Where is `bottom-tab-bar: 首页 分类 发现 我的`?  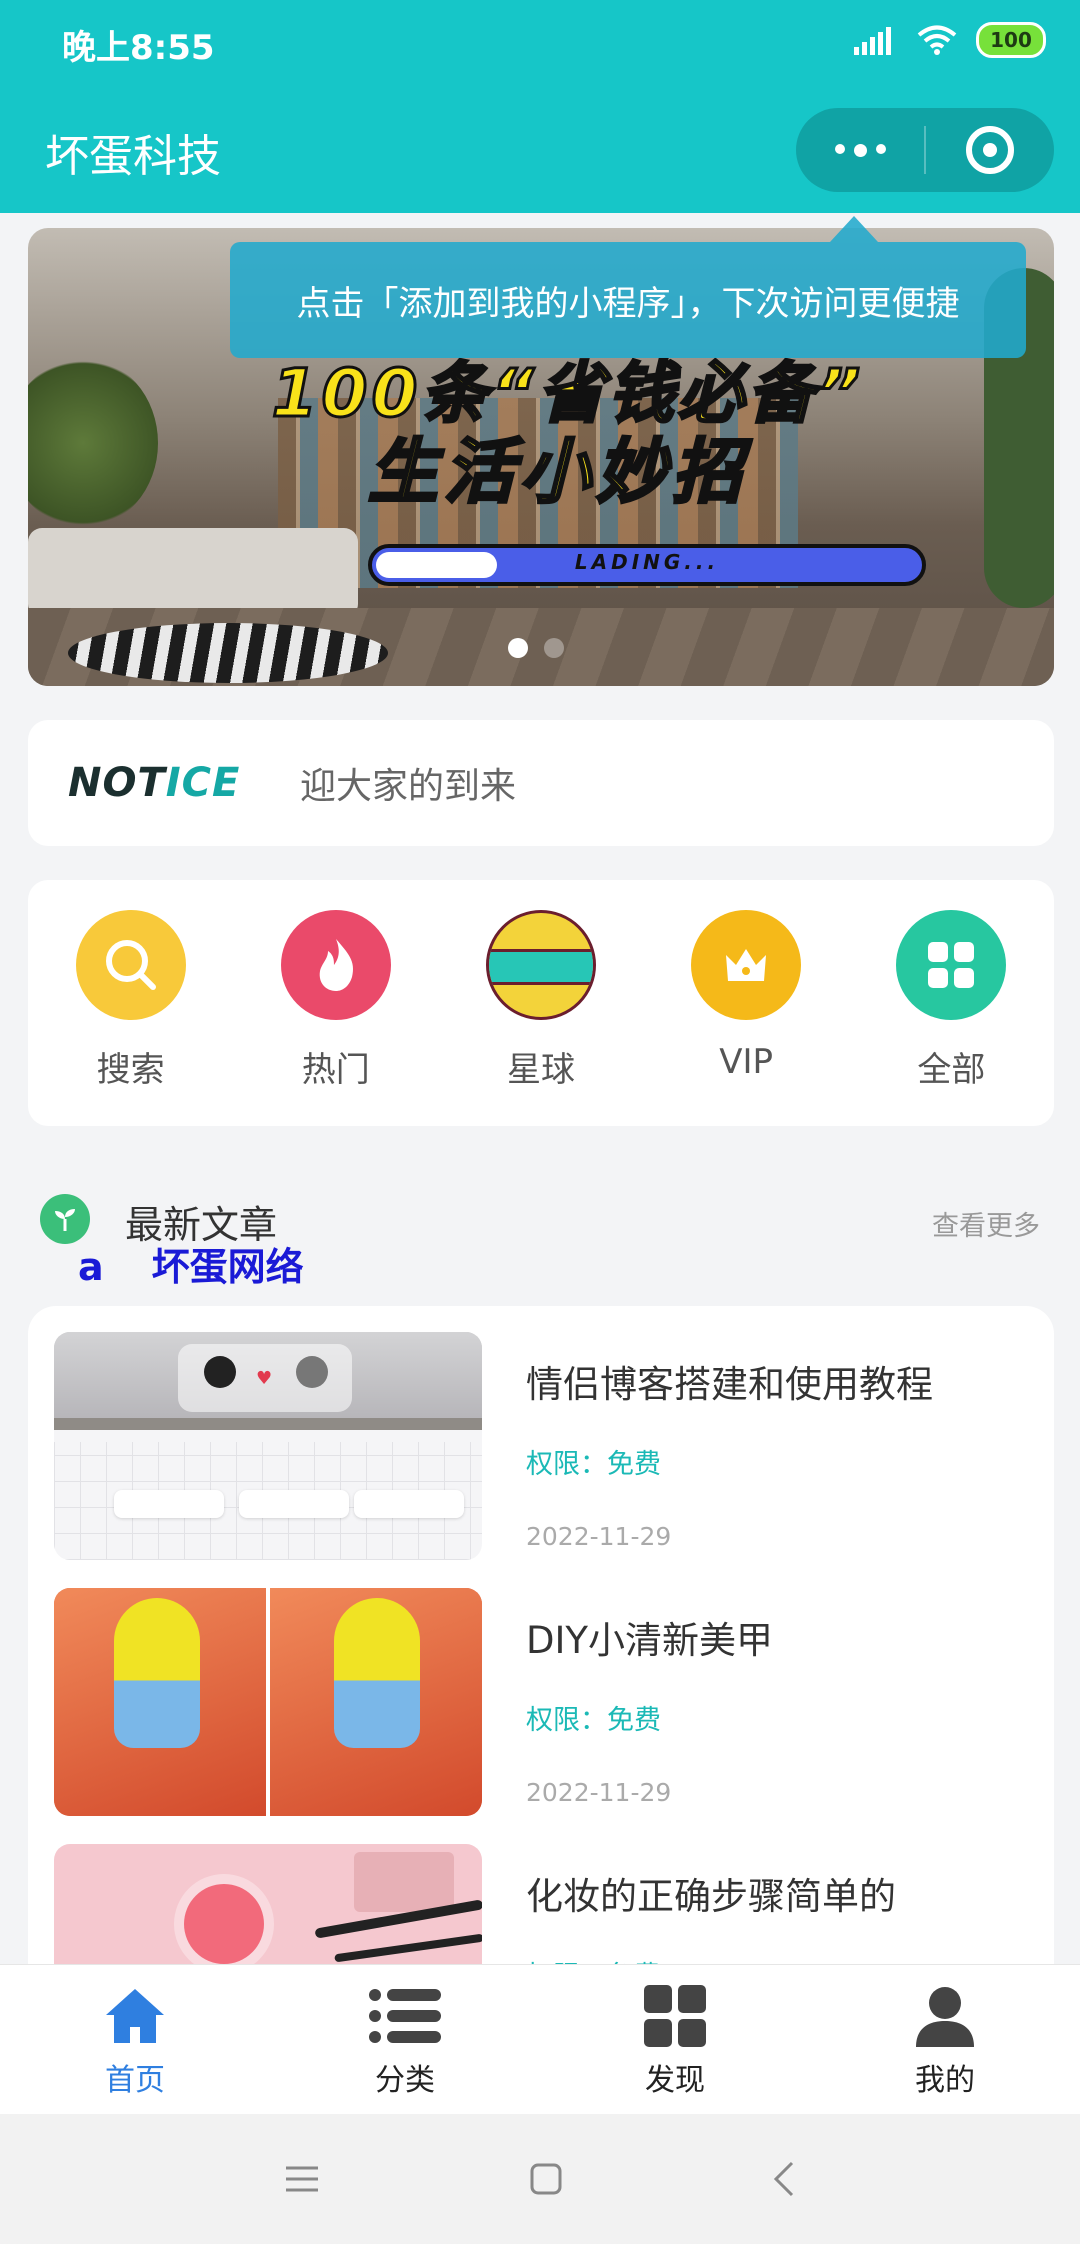 bottom-tab-bar: 首页 分类 发现 我的 is located at coordinates (540, 2039).